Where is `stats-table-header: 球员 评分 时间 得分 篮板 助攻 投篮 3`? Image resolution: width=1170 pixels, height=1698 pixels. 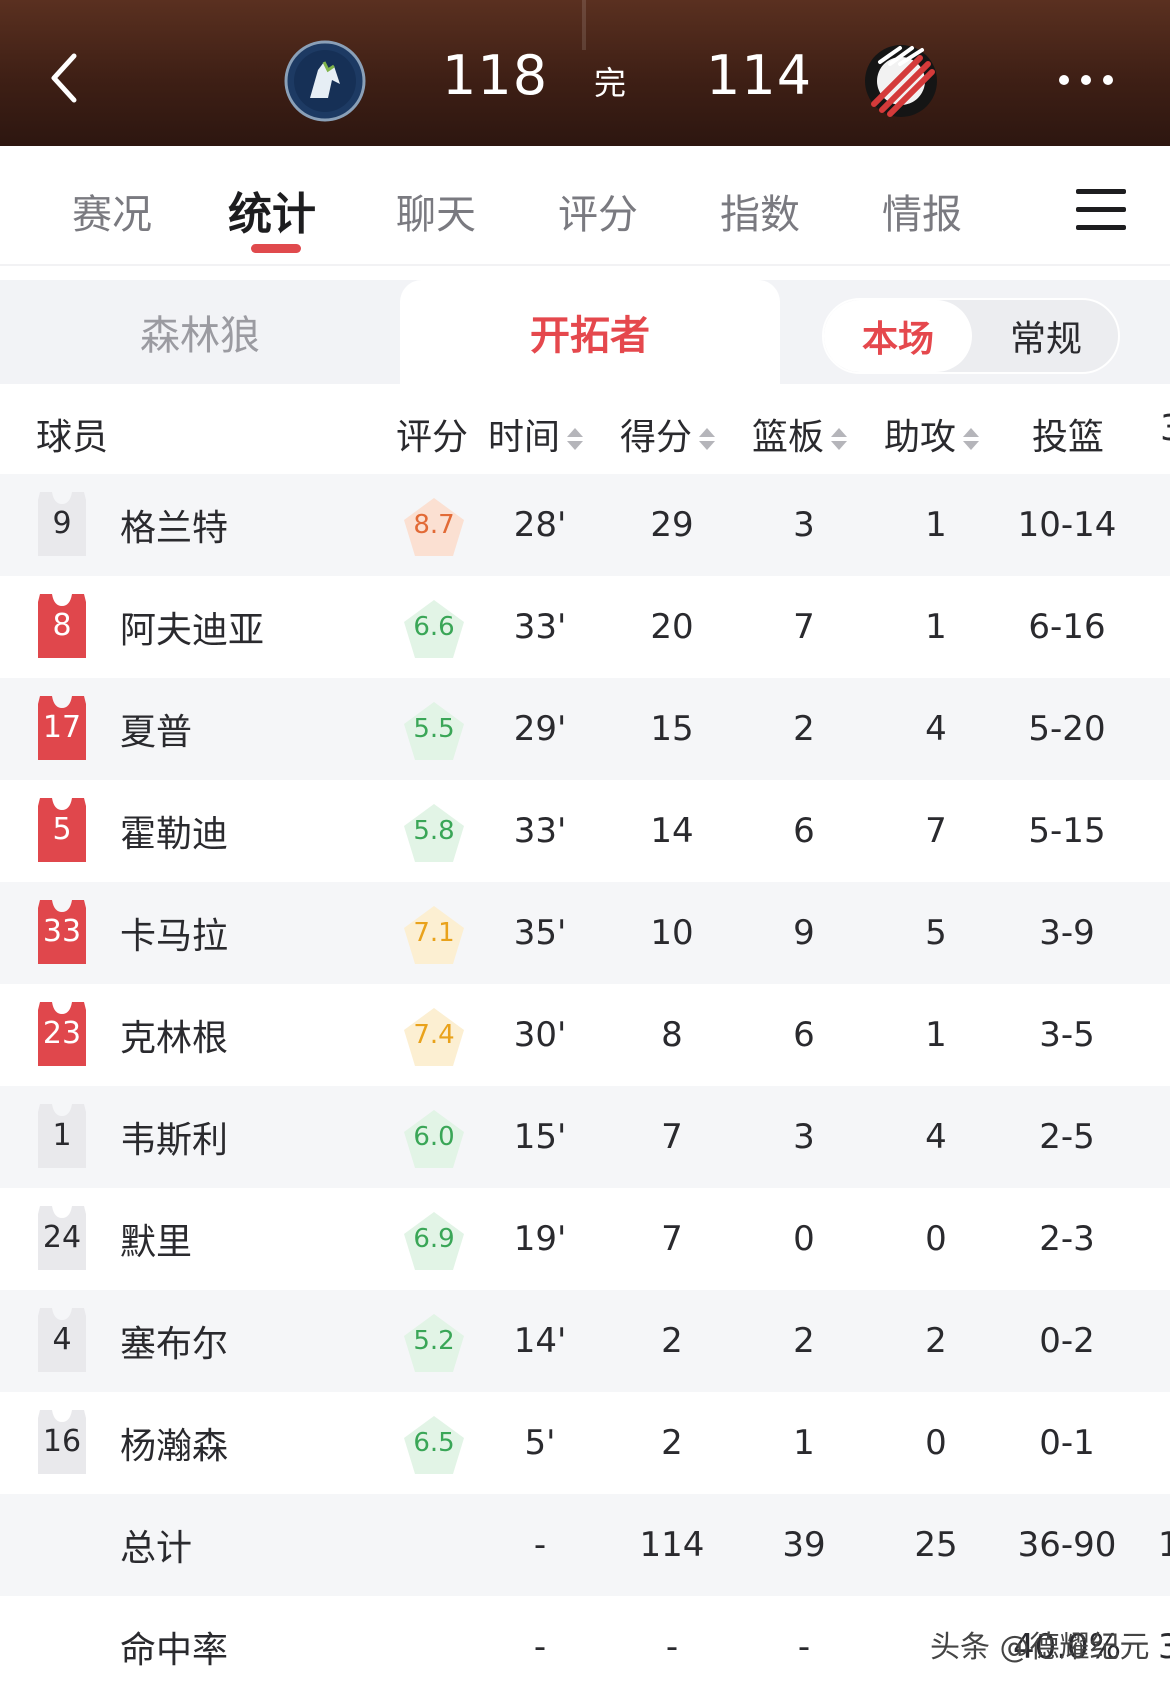 stats-table-header: 球员 评分 时间 得分 篮板 助攻 投篮 3 is located at coordinates (585, 429).